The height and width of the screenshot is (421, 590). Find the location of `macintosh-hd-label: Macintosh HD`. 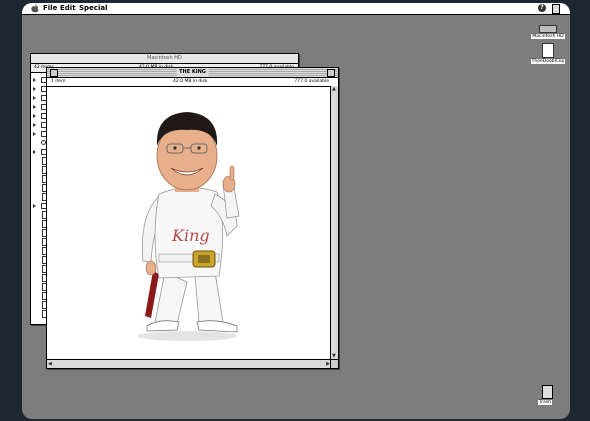

macintosh-hd-label: Macintosh HD is located at coordinates (548, 36).